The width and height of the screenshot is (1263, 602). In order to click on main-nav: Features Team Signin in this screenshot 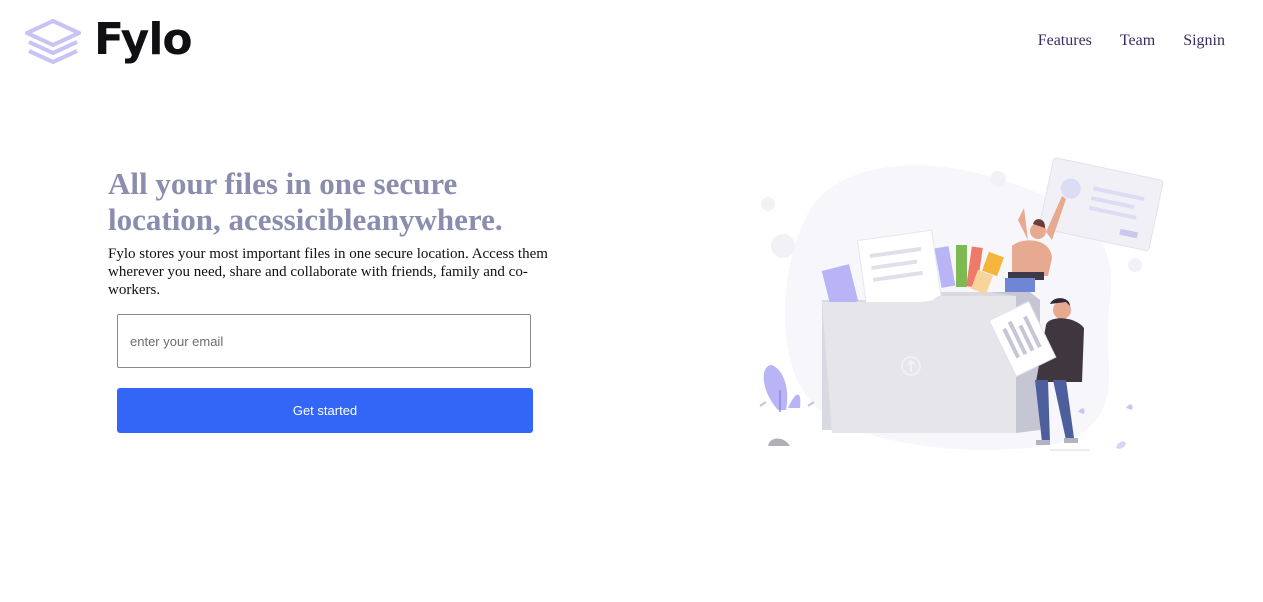, I will do `click(1131, 41)`.